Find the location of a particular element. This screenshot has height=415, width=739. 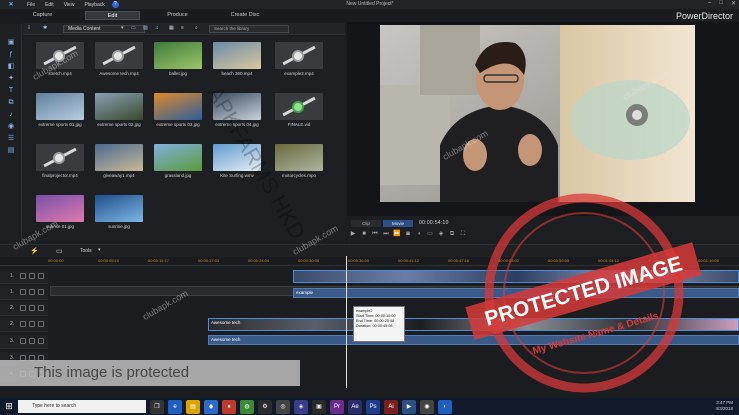

menu-edit: Edit is located at coordinates (49, 5).